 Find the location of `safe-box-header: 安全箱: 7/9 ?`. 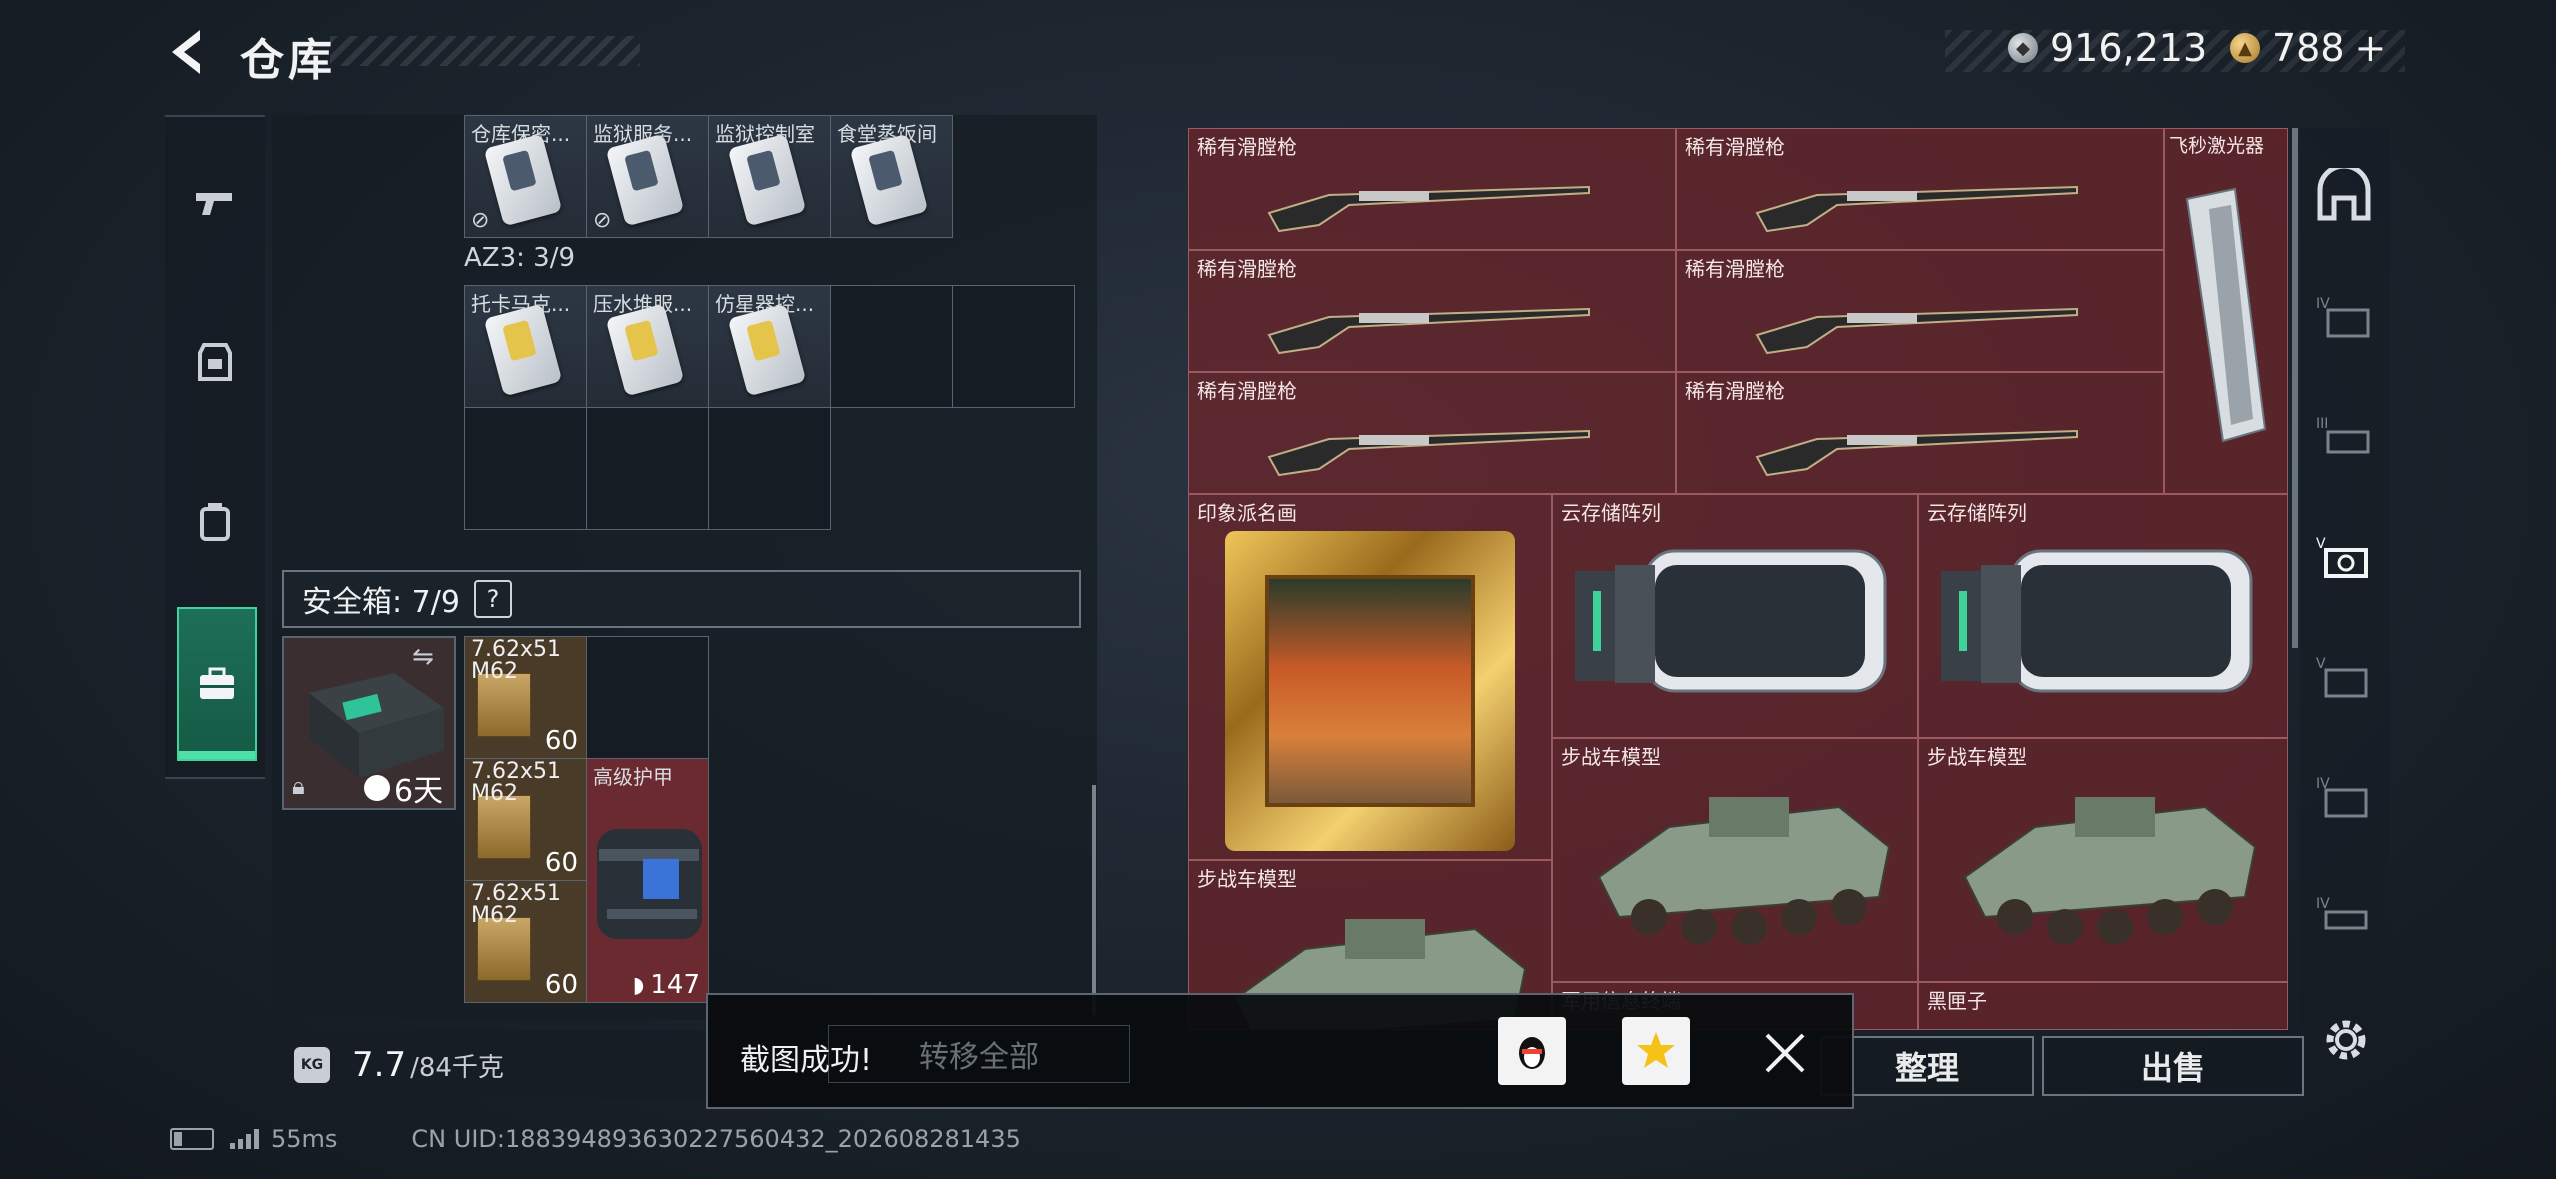

safe-box-header: 安全箱: 7/9 ? is located at coordinates (681, 599).